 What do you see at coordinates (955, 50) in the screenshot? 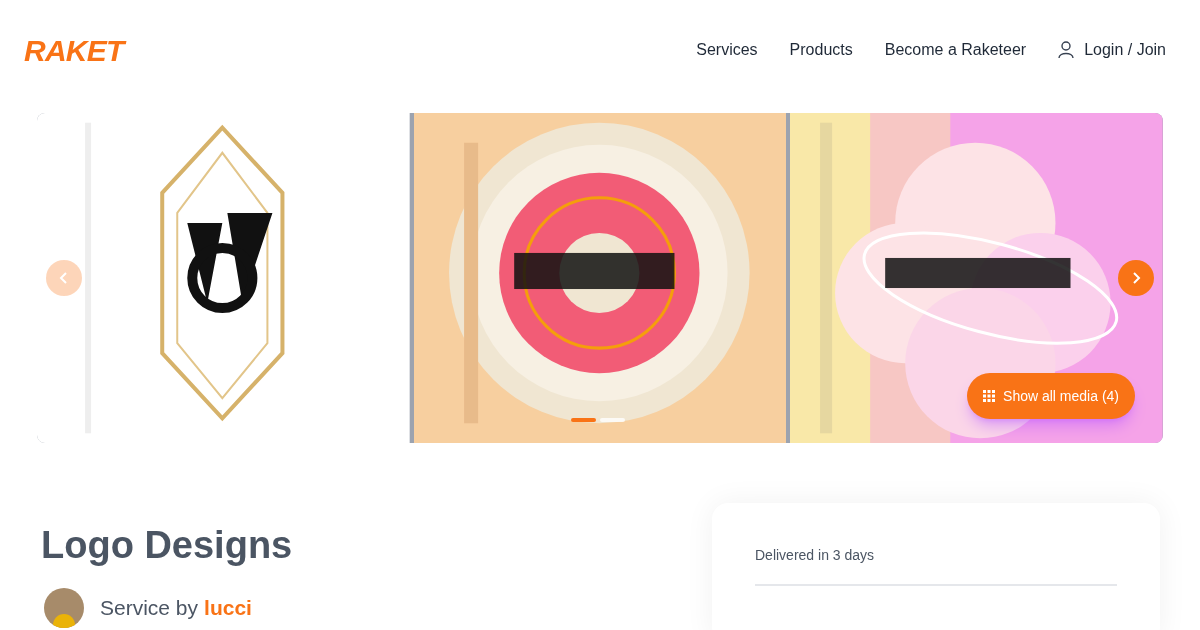
I see `nav-link: Become a Raketeer` at bounding box center [955, 50].